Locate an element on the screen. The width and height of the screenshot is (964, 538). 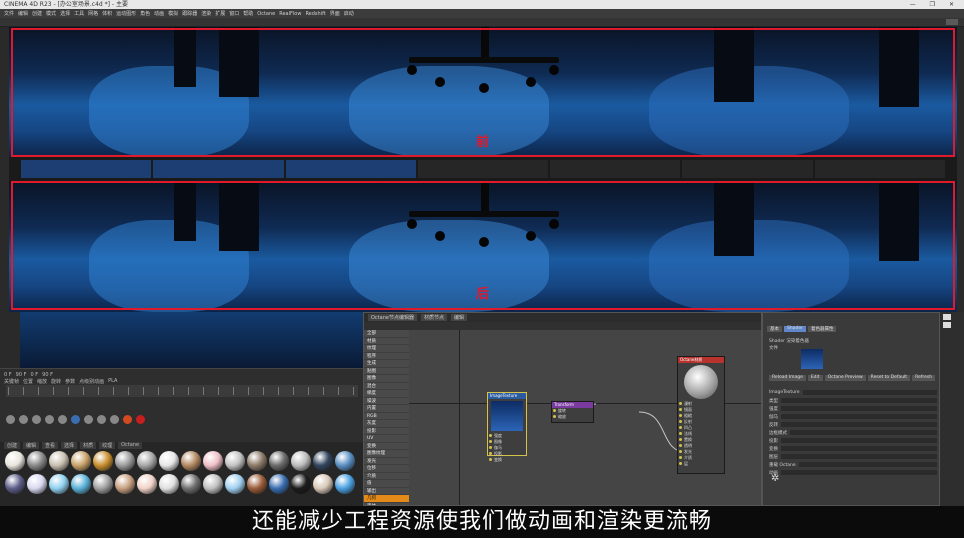
stop-icon is located at coordinates (140, 419).